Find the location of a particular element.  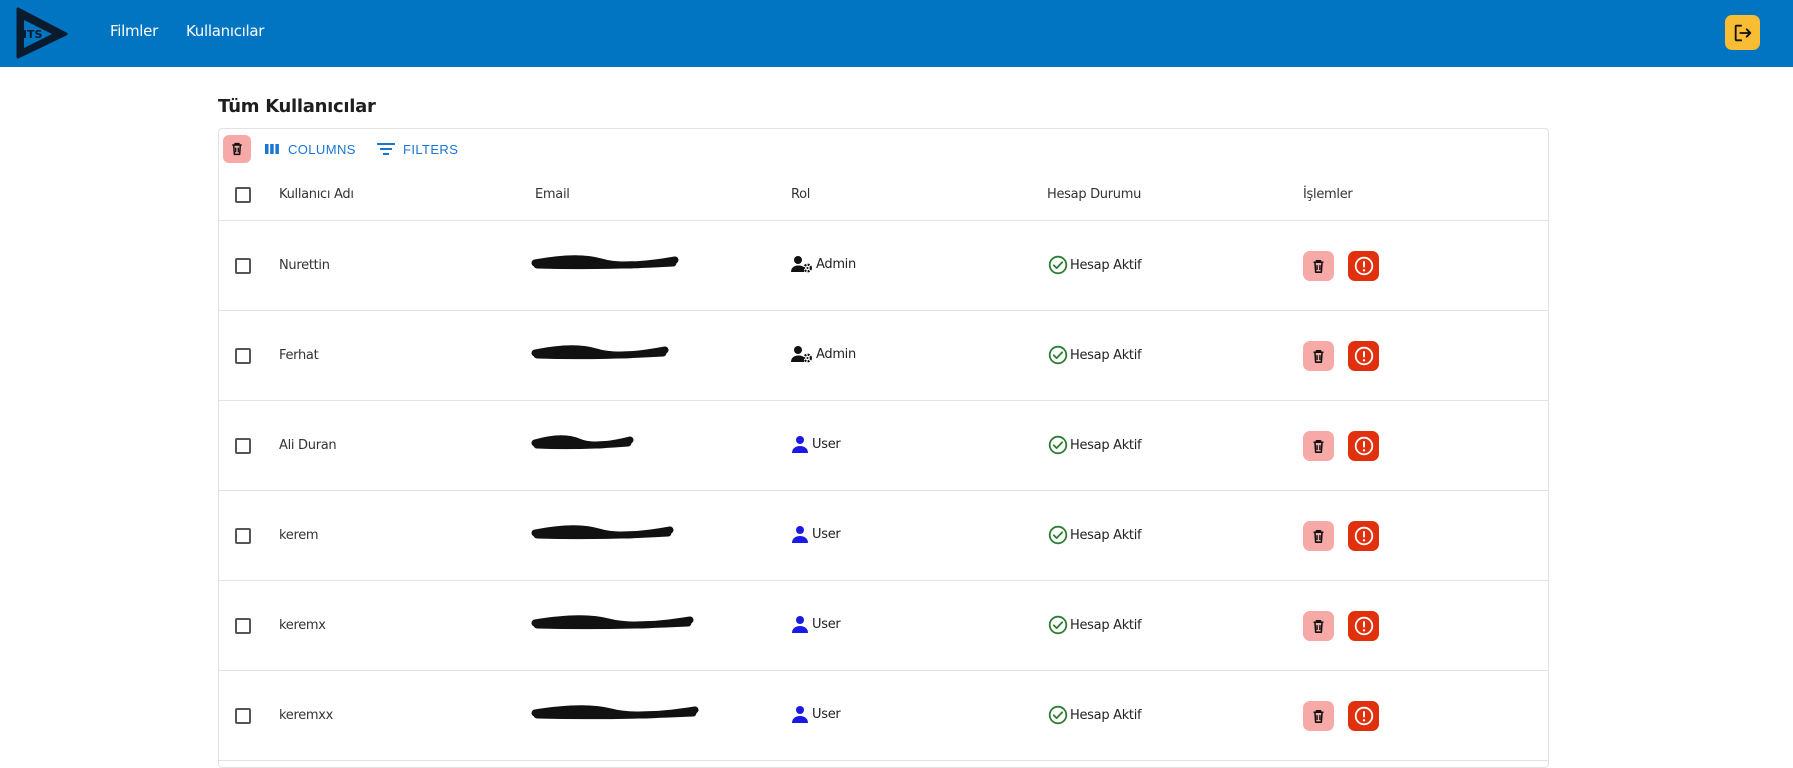

username-cell: Ali Duran is located at coordinates (308, 445).